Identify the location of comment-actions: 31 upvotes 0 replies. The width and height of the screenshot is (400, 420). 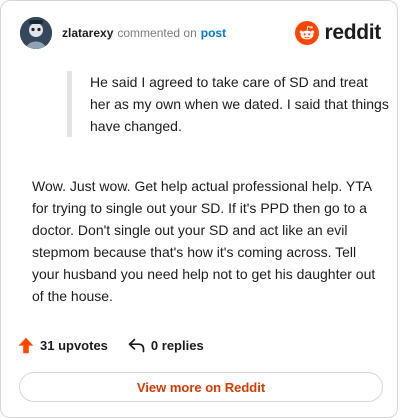
(111, 345).